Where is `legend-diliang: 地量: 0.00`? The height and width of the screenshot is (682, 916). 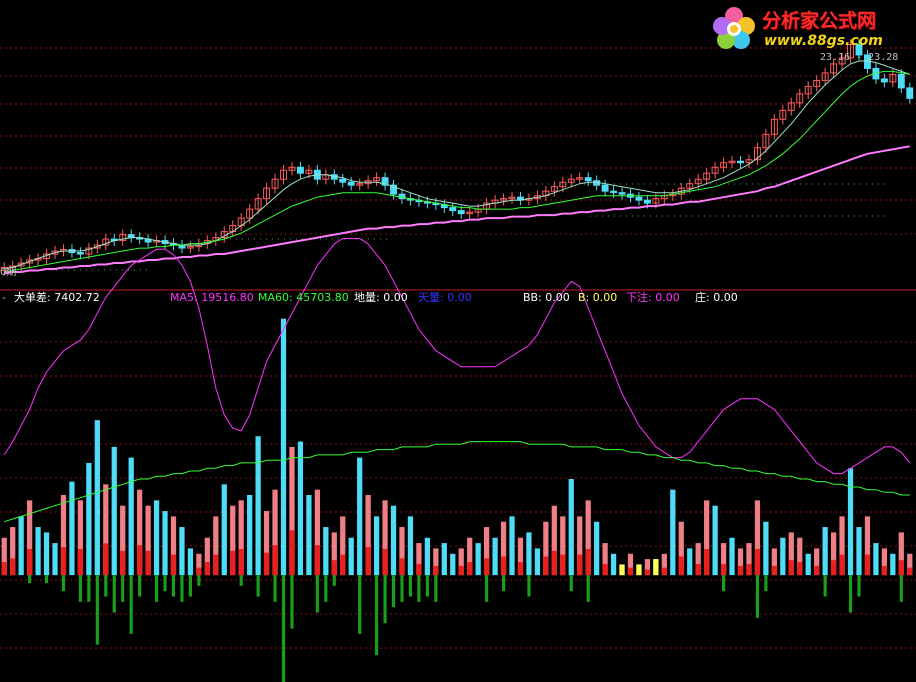
legend-diliang: 地量: 0.00 is located at coordinates (381, 298).